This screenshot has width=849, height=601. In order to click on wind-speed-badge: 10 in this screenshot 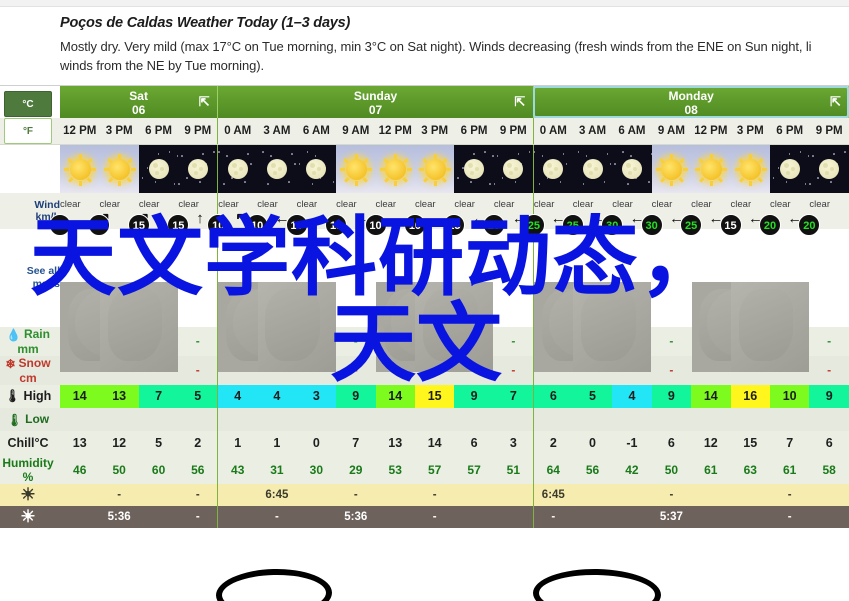, I will do `click(296, 225)`.